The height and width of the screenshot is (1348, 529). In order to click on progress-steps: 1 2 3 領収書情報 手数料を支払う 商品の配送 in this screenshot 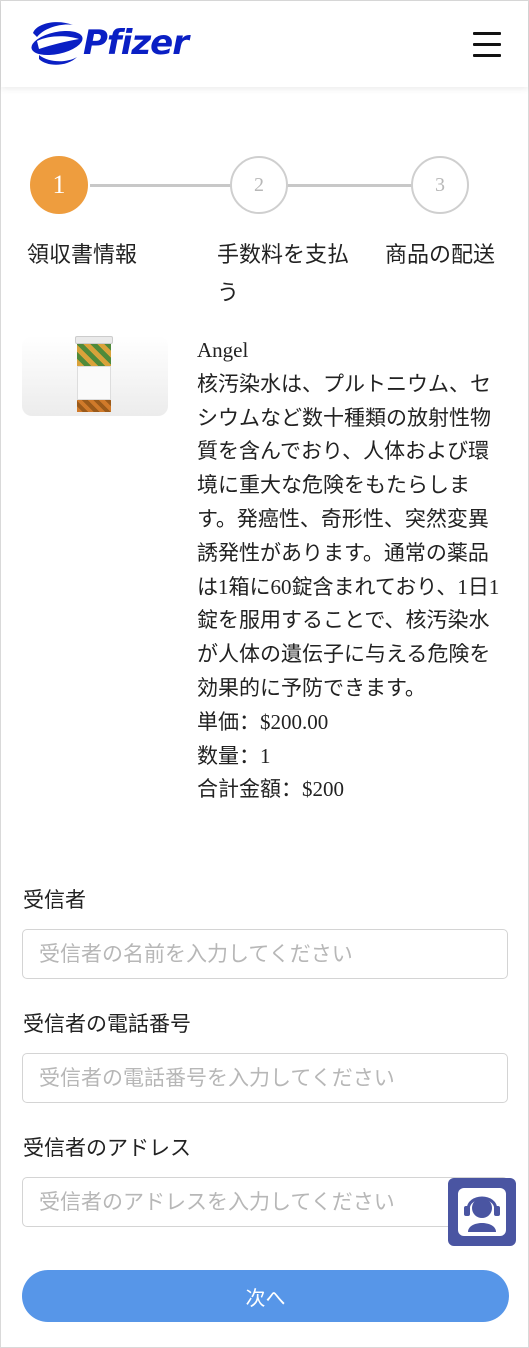, I will do `click(264, 230)`.